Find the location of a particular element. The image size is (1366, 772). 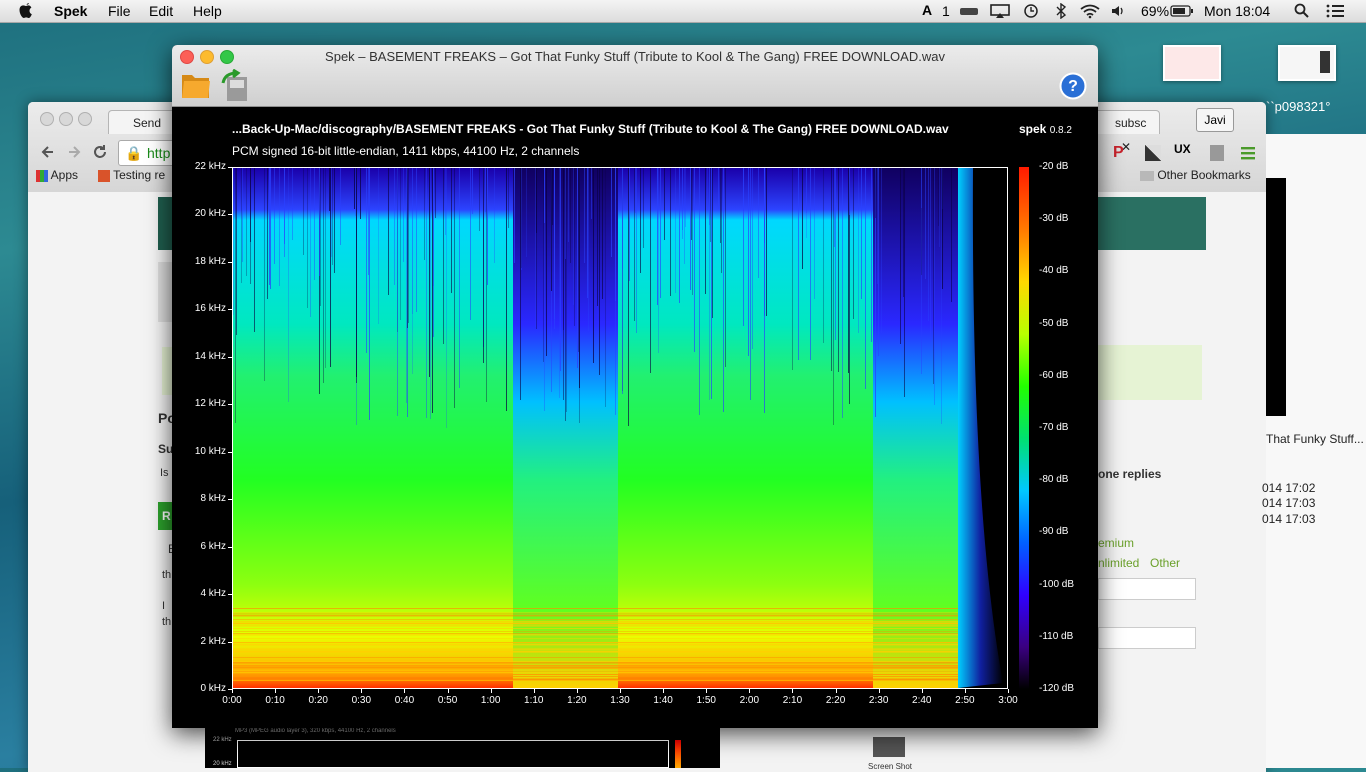

spek-version: 0.8.2 is located at coordinates (1060, 130).